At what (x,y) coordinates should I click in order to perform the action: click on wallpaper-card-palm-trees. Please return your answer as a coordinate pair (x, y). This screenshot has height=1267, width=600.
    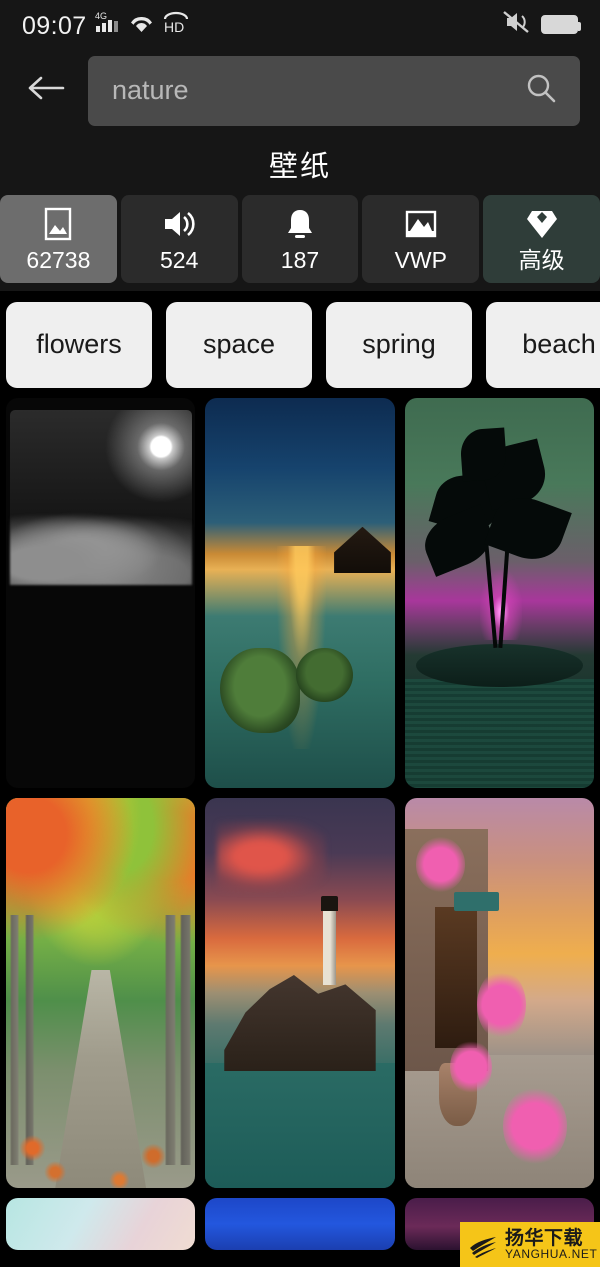
    Looking at the image, I should click on (499, 593).